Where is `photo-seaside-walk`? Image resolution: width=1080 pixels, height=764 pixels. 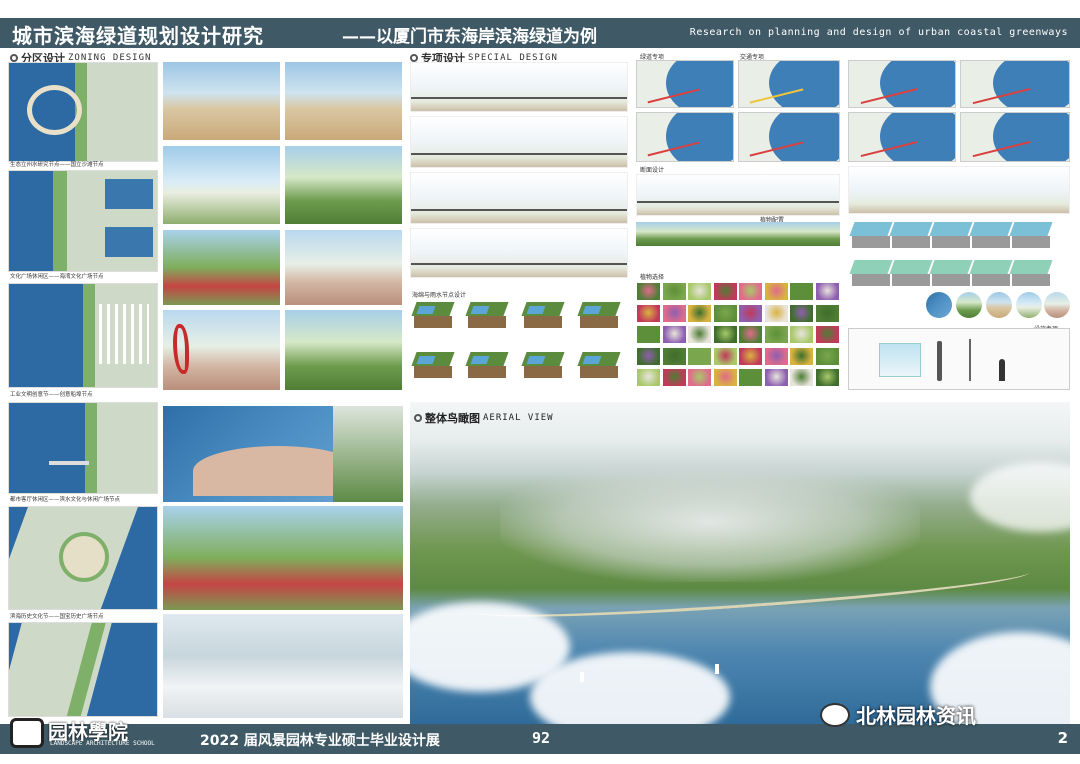
photo-seaside-walk is located at coordinates (221, 185).